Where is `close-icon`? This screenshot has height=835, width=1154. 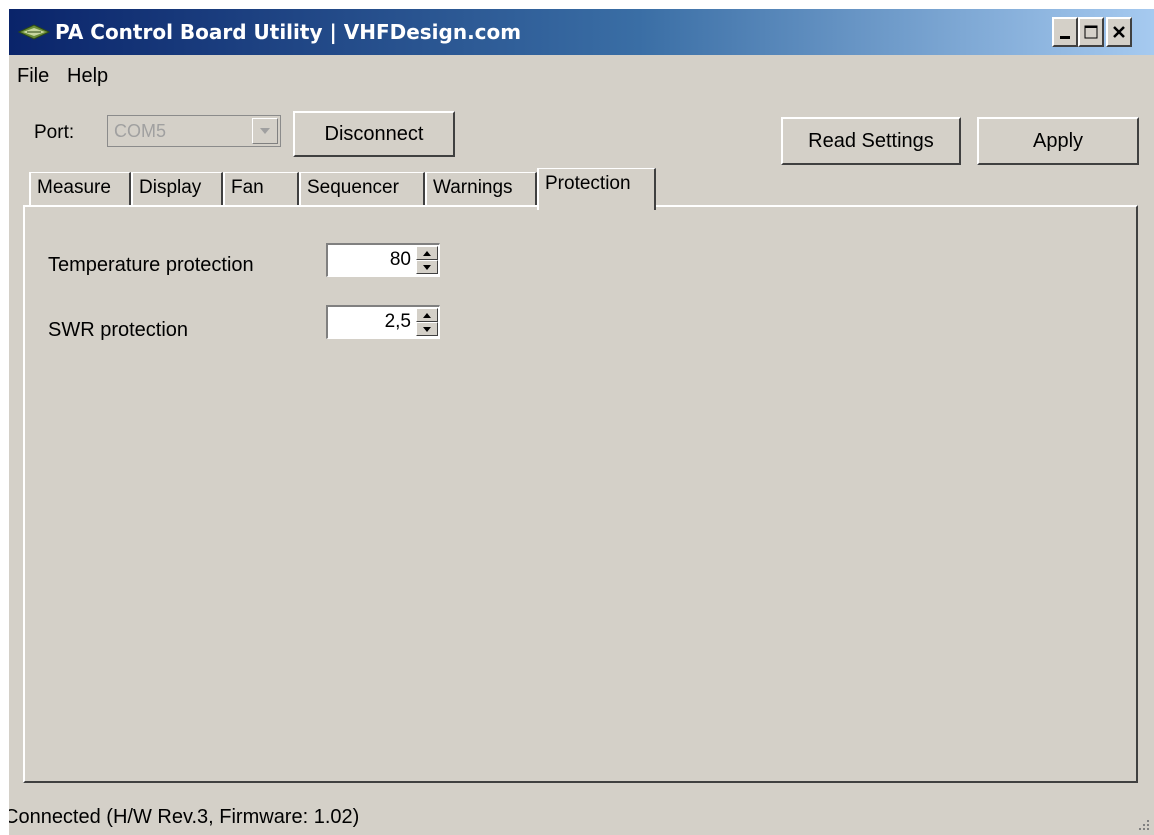 close-icon is located at coordinates (1119, 32).